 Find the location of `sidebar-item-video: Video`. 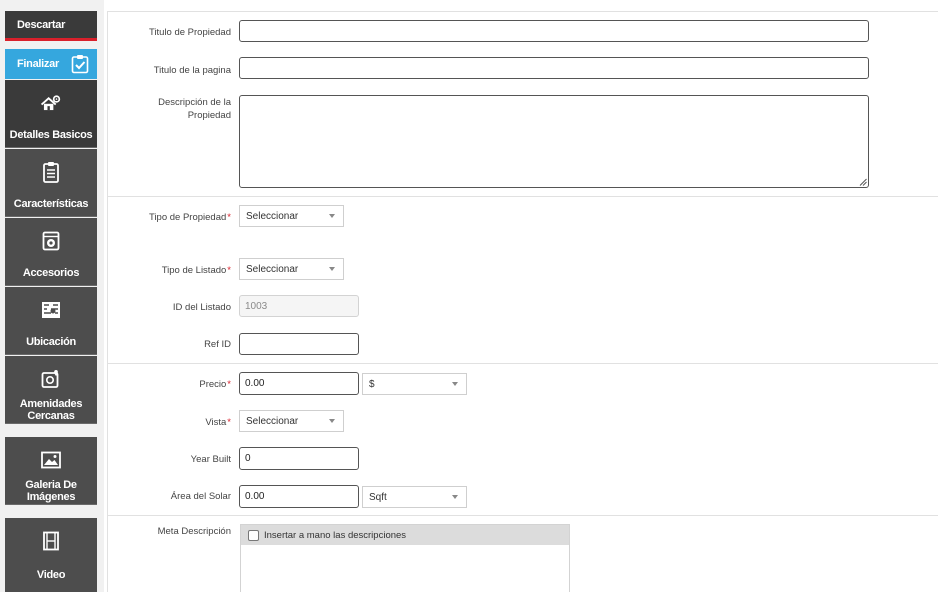

sidebar-item-video: Video is located at coordinates (51, 555).